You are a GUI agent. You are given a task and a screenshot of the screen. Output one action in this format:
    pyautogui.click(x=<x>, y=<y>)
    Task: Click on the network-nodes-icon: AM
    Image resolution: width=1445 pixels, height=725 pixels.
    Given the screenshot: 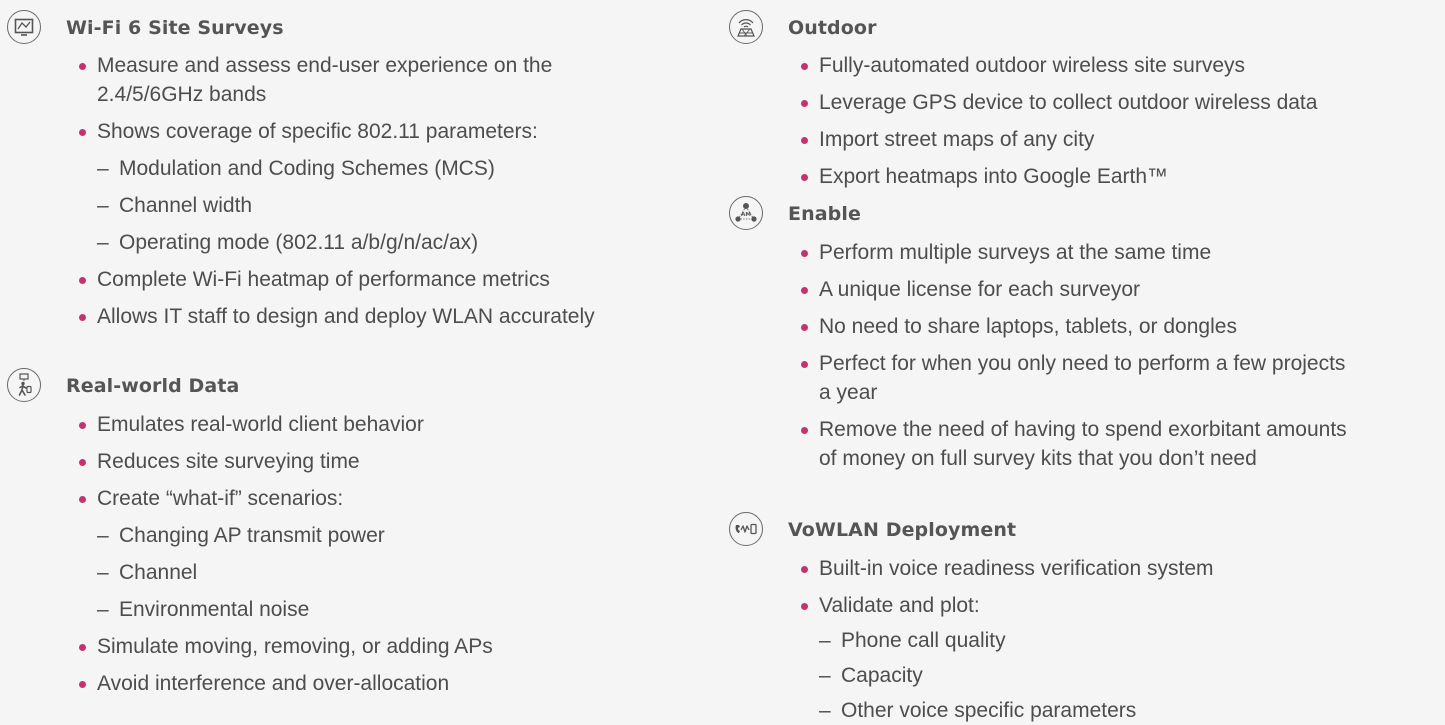 What is the action you would take?
    pyautogui.click(x=746, y=213)
    